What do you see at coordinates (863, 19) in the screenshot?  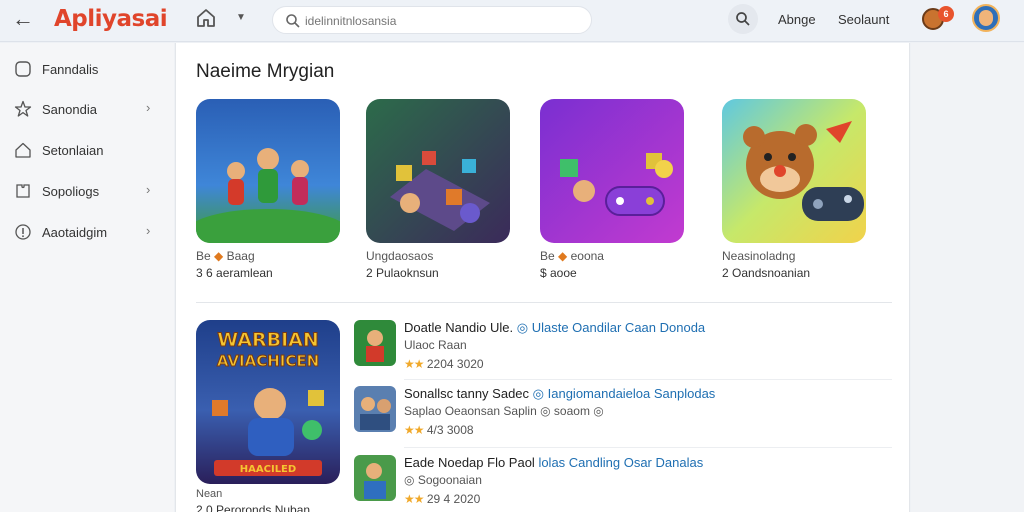 I see `top-link-2: Seolaunt` at bounding box center [863, 19].